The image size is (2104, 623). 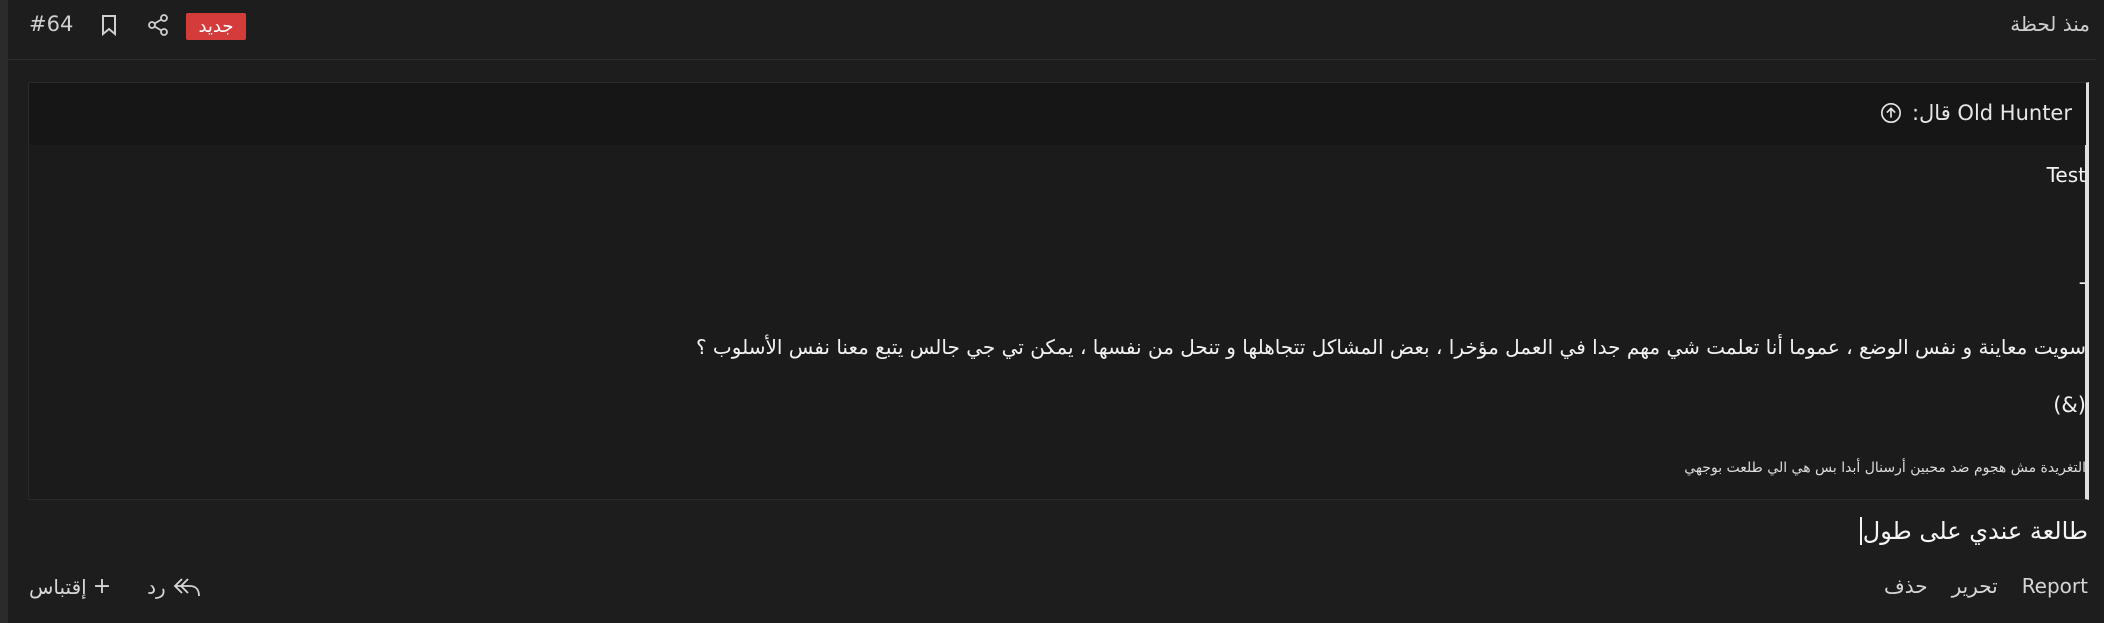 What do you see at coordinates (1906, 586) in the screenshot?
I see `delete-button: حذف` at bounding box center [1906, 586].